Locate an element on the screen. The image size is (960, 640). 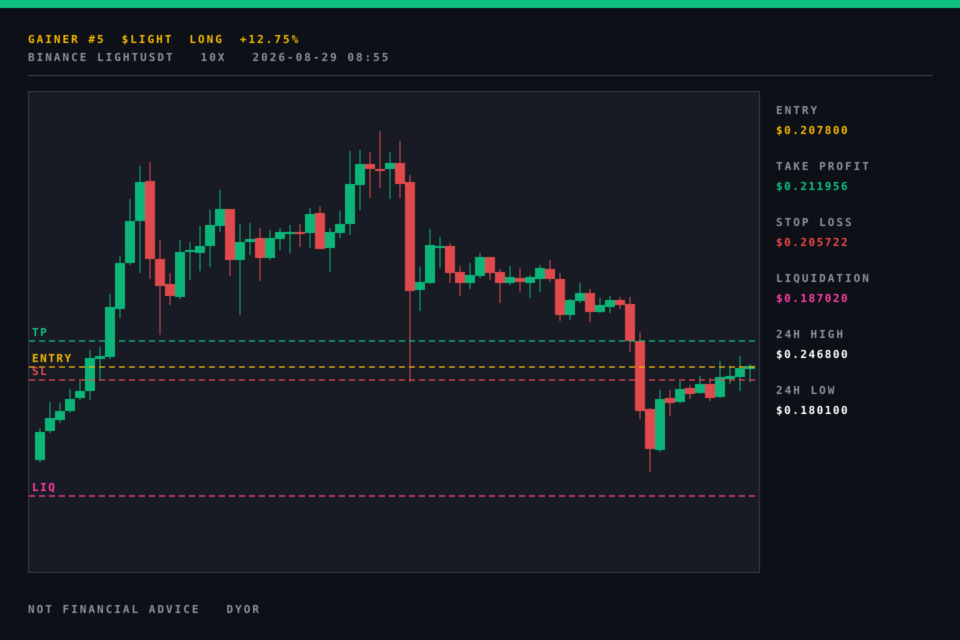
stat-label: LIQUIDATION is located at coordinates (823, 279).